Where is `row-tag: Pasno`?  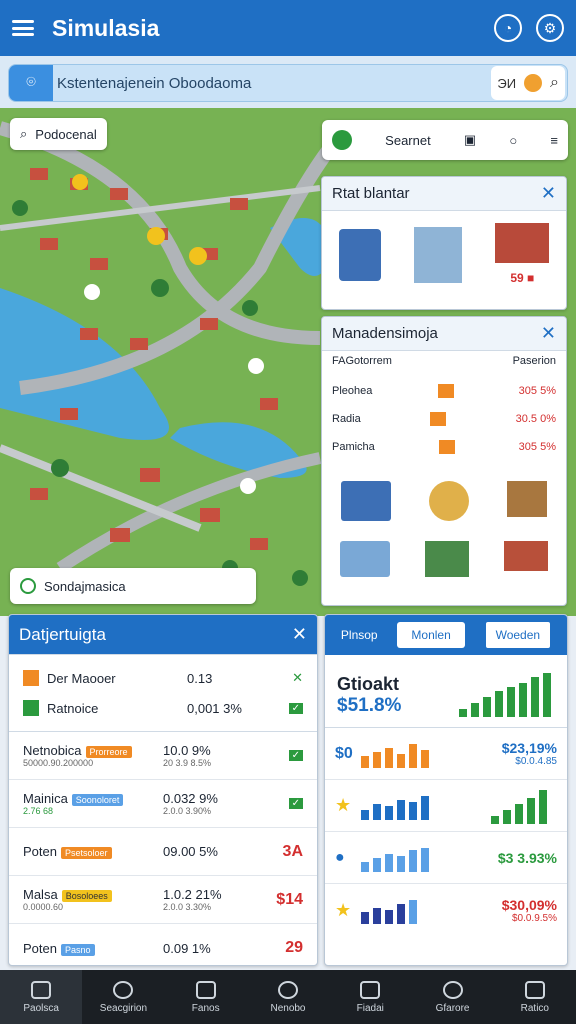
row-tag: Pasno is located at coordinates (77, 949).